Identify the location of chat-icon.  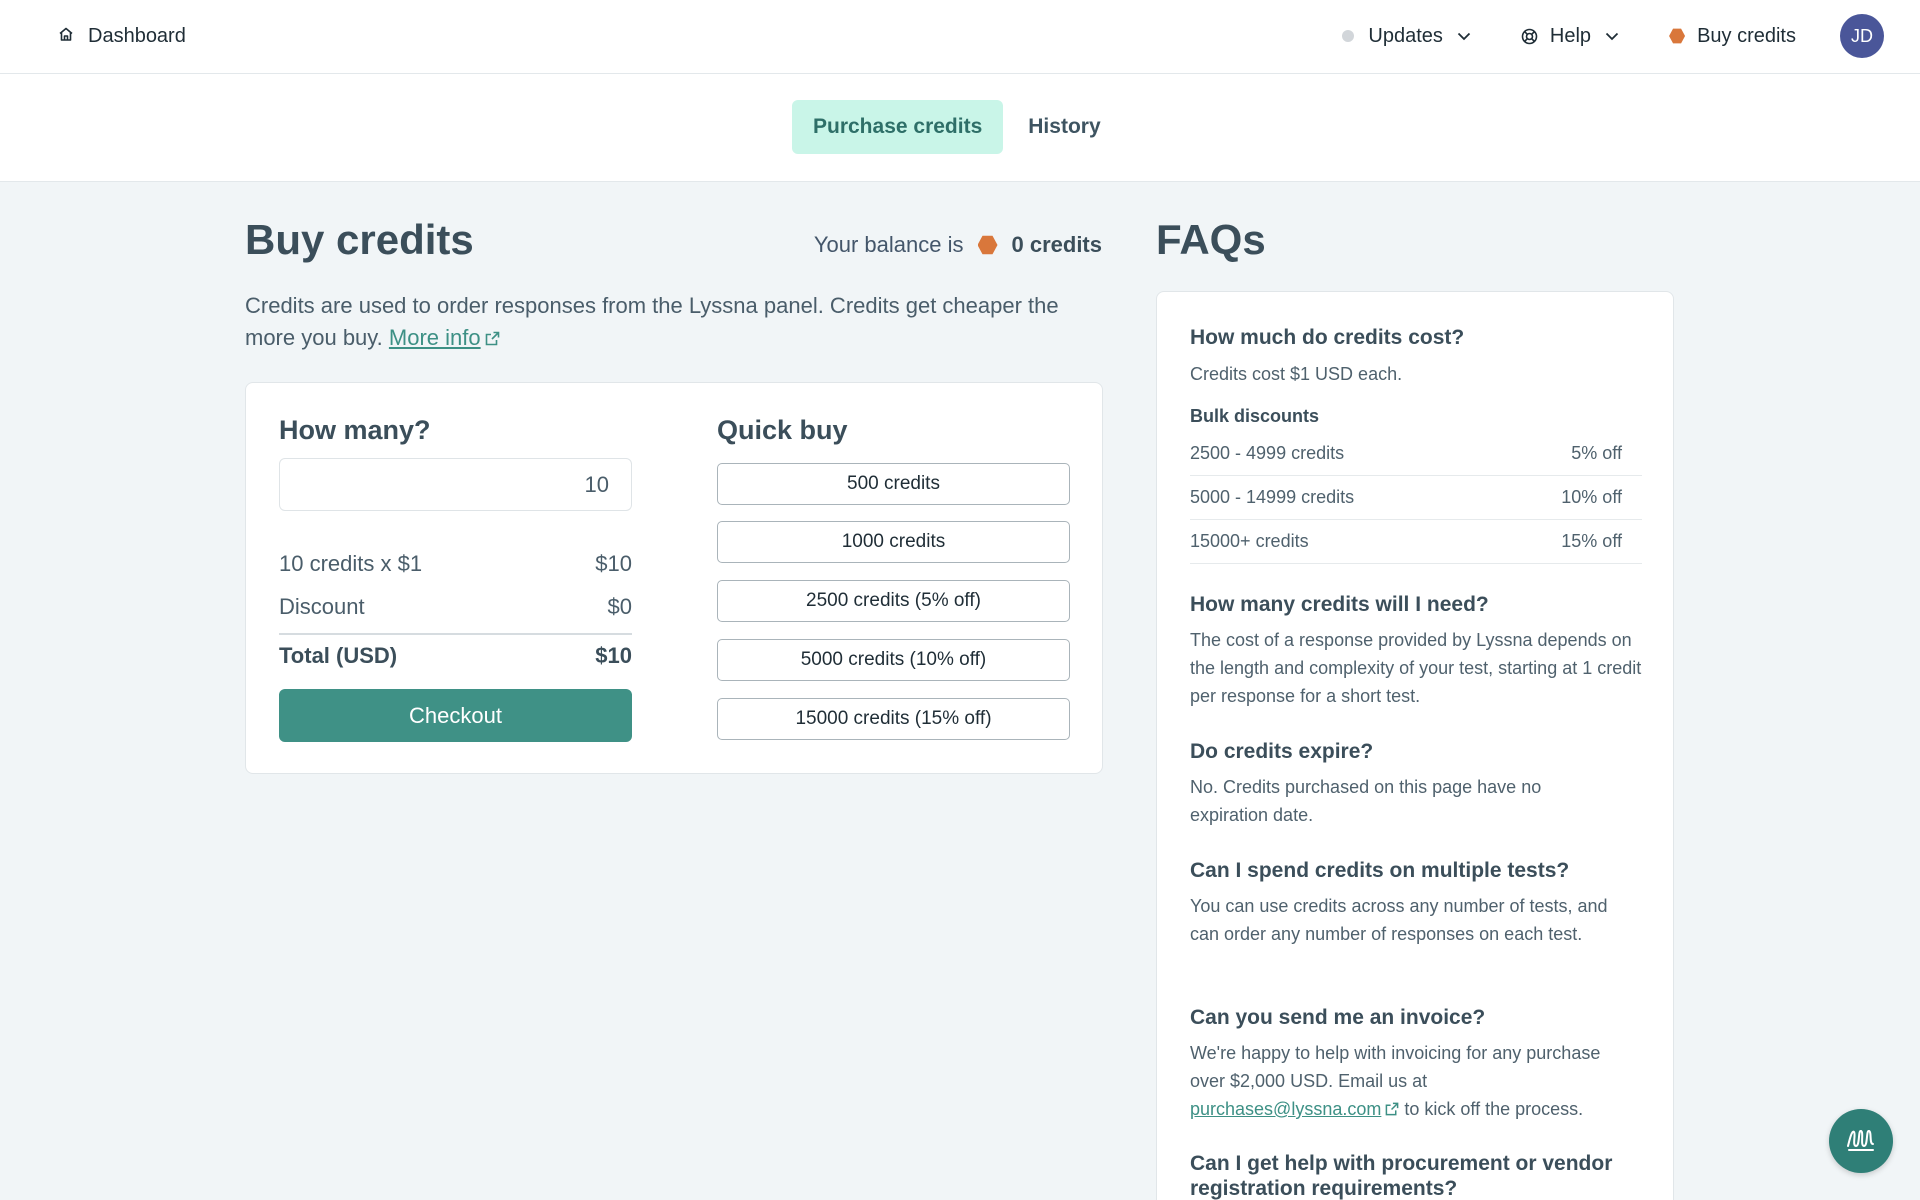
(1861, 1141).